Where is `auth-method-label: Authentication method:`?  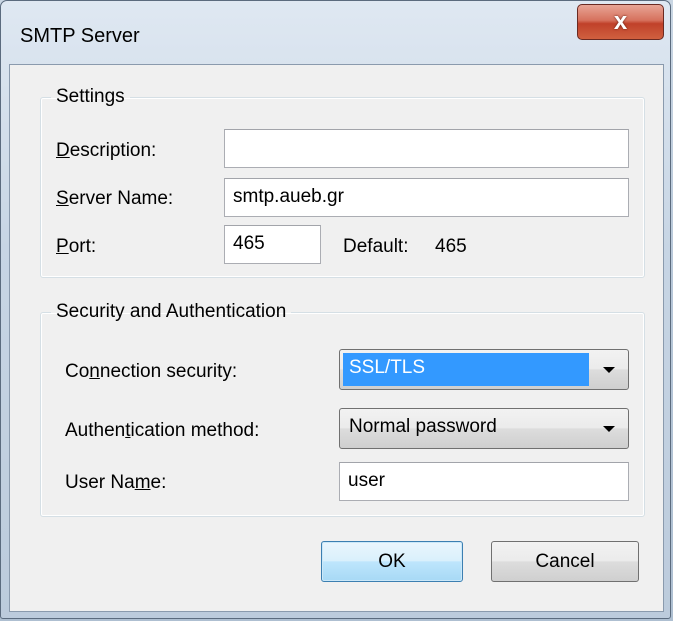
auth-method-label: Authentication method: is located at coordinates (162, 430).